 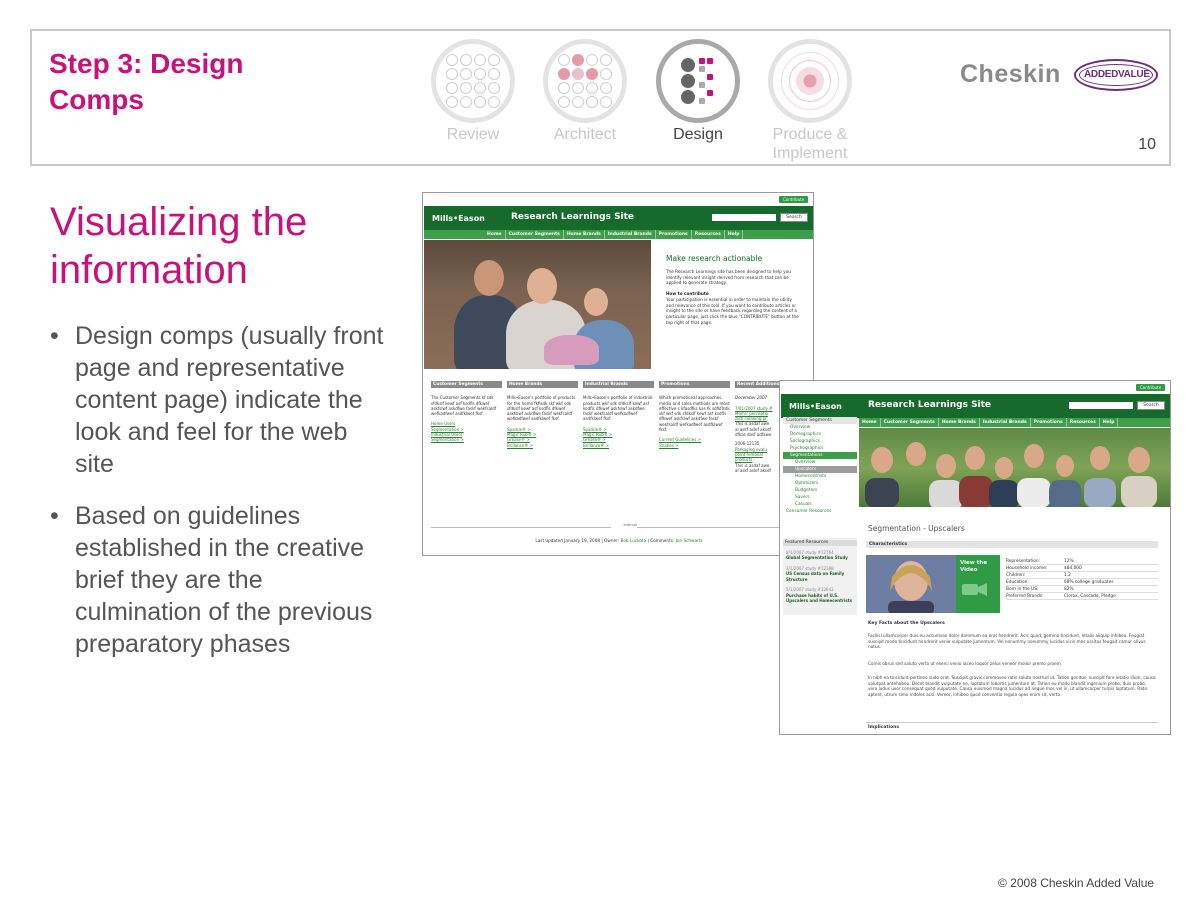 I want to click on how-to-contribute-title: How to contribute, so click(x=687, y=294).